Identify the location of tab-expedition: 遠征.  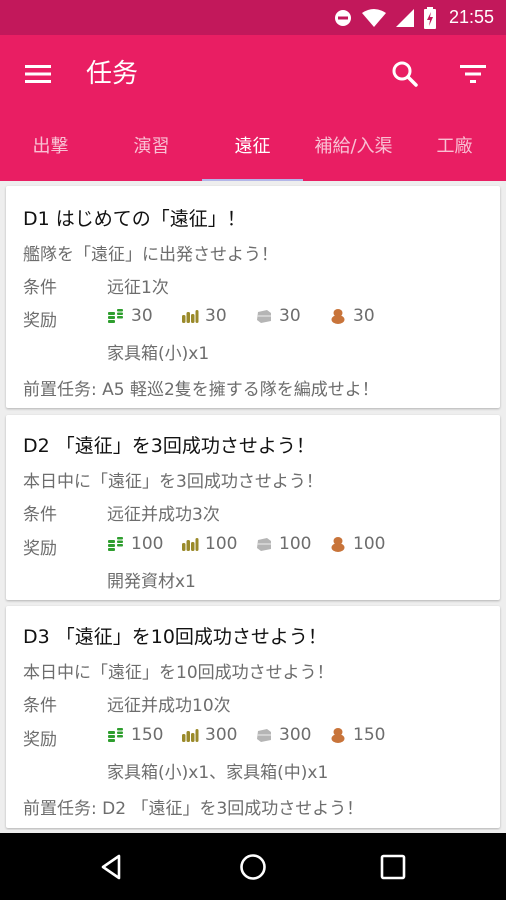
(252, 152).